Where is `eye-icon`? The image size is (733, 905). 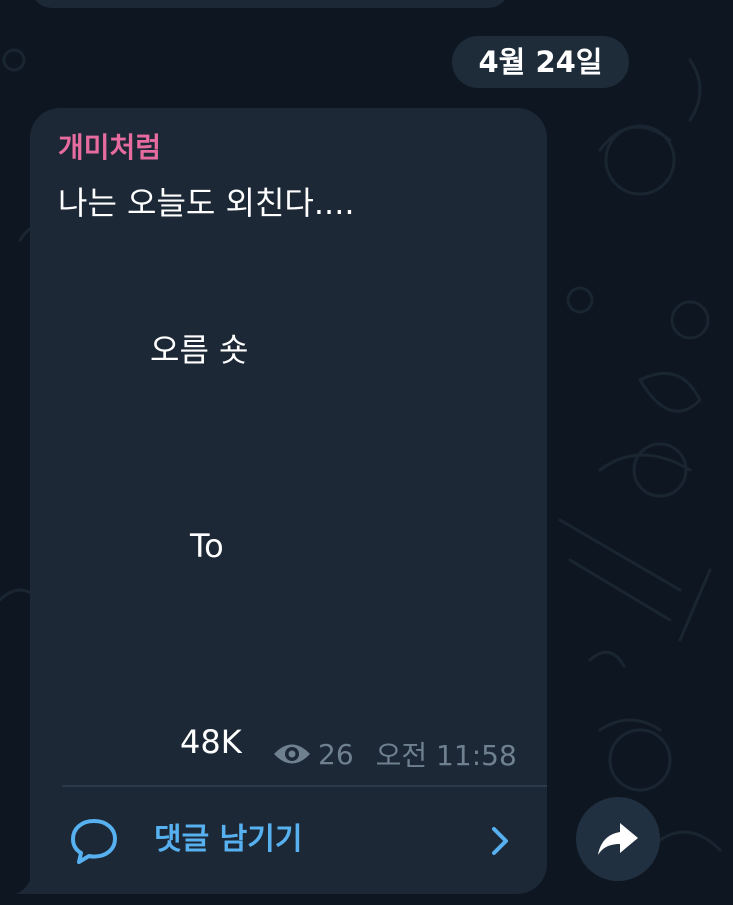
eye-icon is located at coordinates (292, 754).